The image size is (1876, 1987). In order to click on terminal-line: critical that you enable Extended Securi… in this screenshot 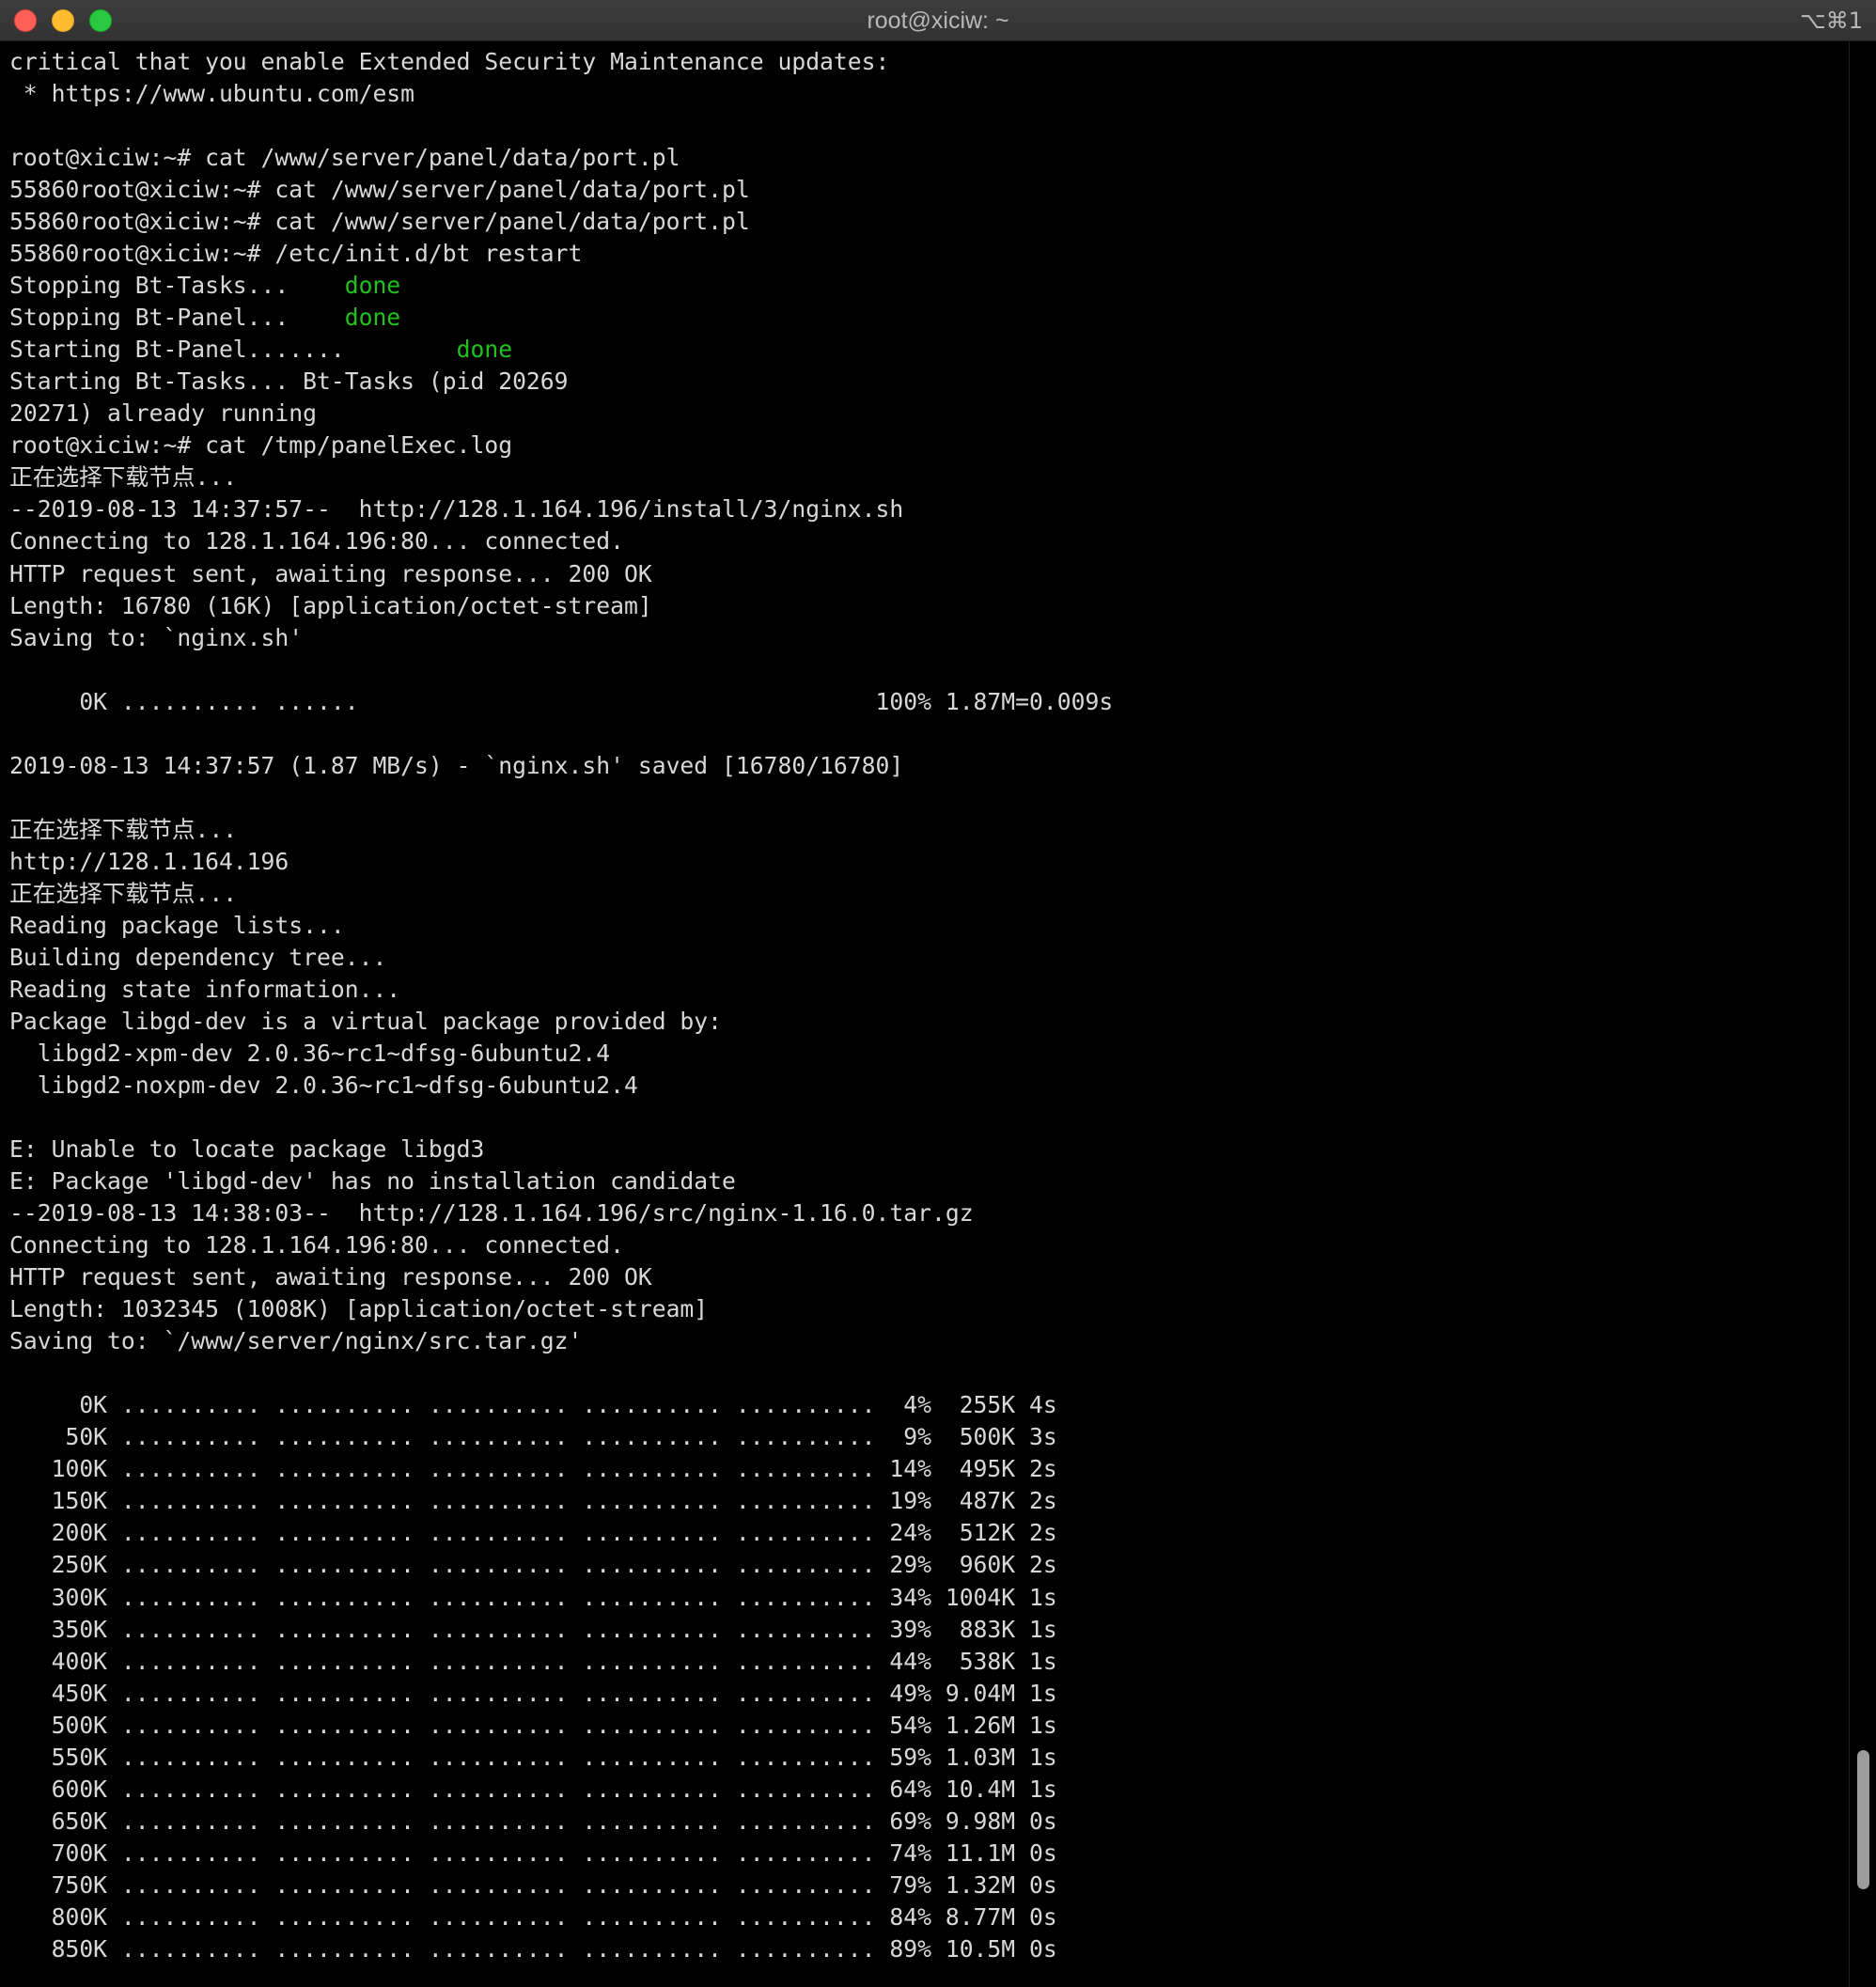, I will do `click(450, 61)`.